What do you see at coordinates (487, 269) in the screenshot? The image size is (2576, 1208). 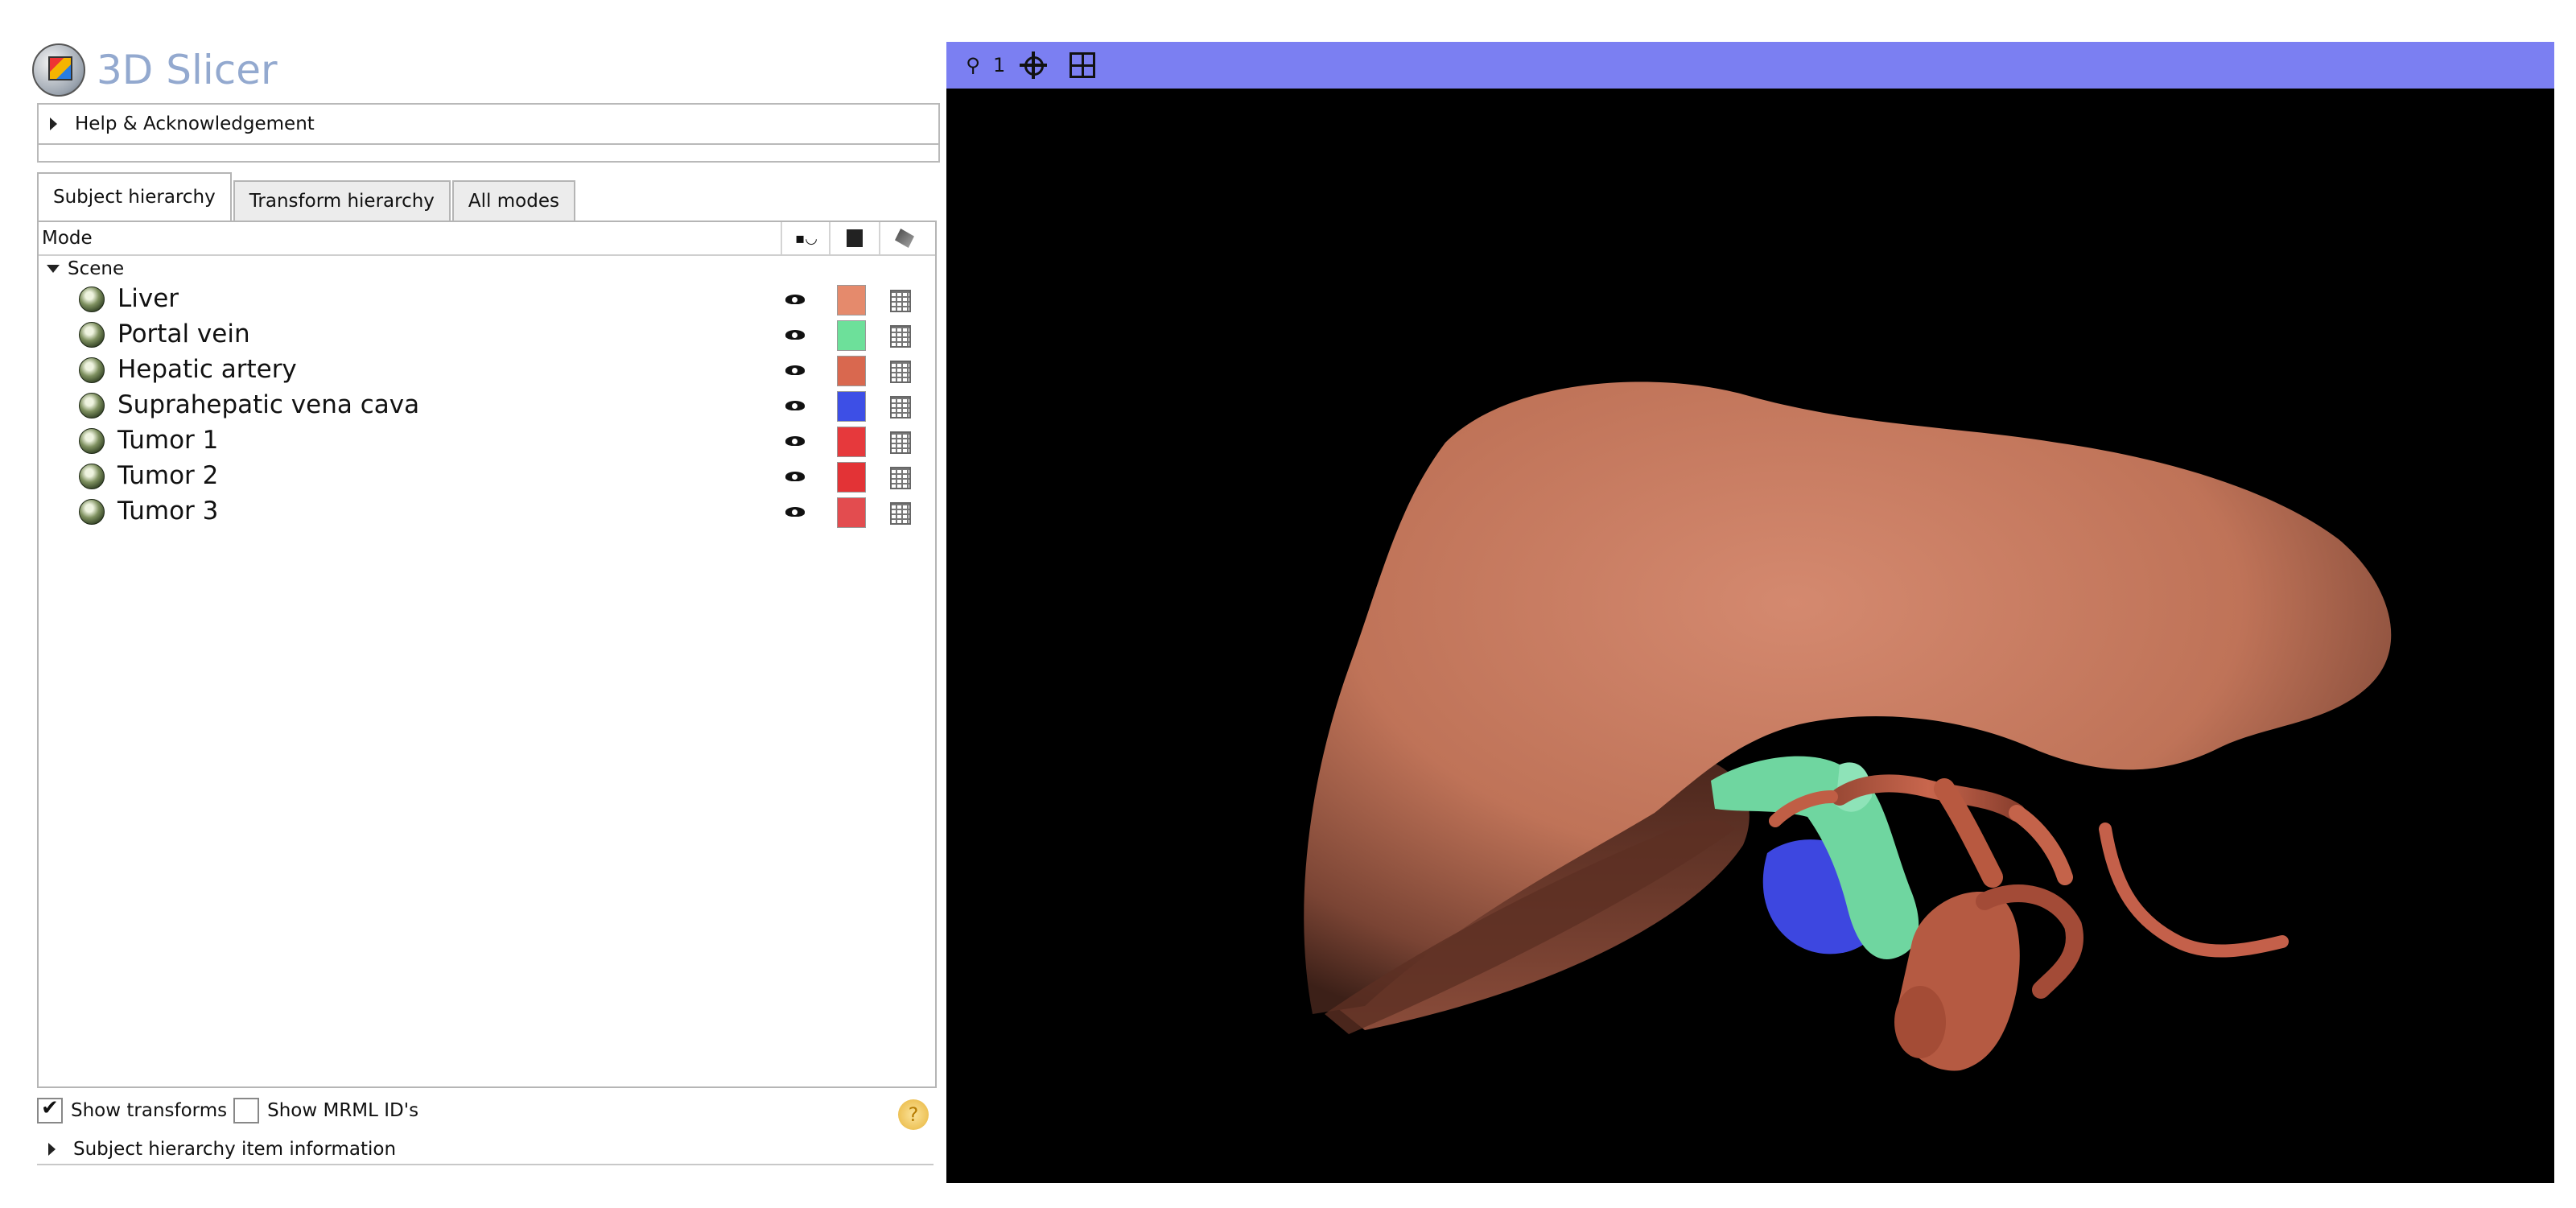 I see `scene-node: Scene` at bounding box center [487, 269].